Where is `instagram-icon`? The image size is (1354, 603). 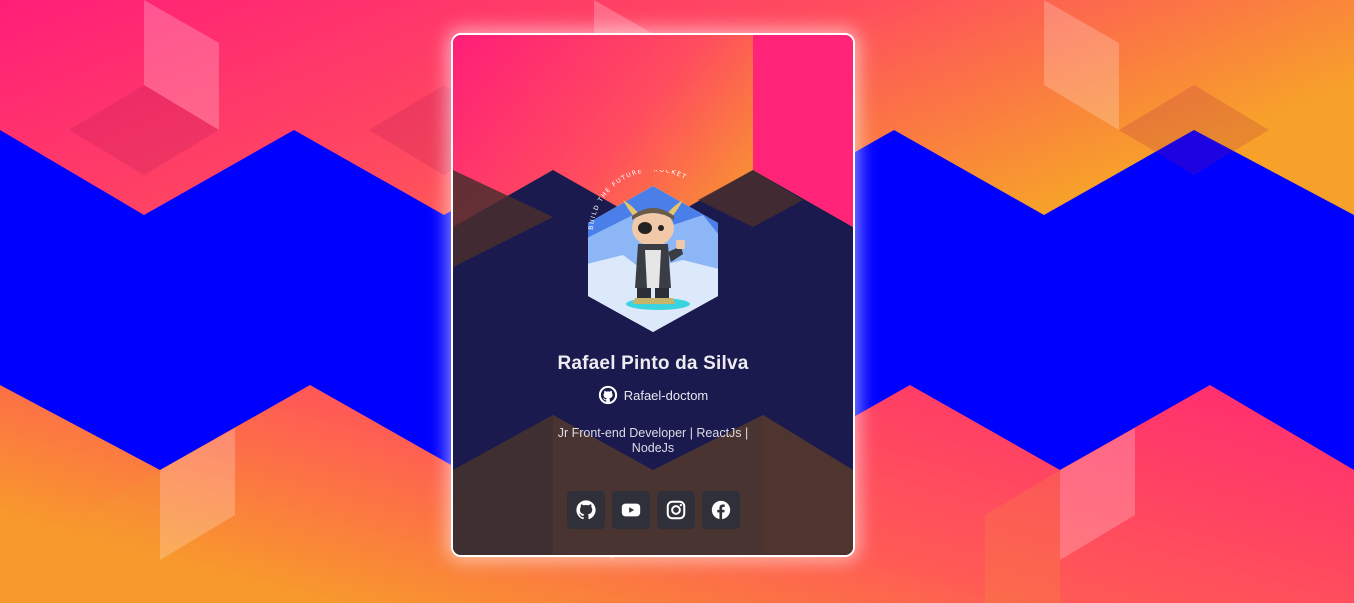
instagram-icon is located at coordinates (675, 510).